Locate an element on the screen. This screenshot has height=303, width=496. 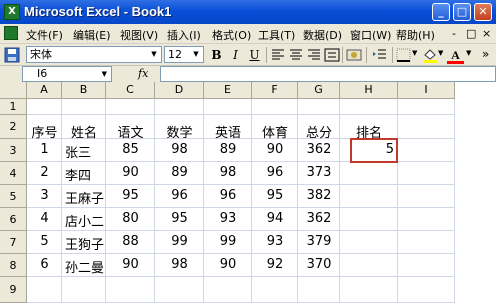
row-header-3: 3 is located at coordinates (13, 150).